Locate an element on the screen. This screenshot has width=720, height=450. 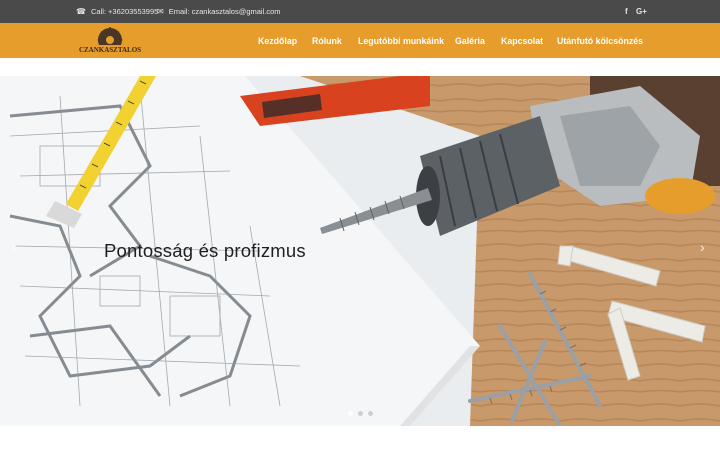
nav-item-kapcsolat: Kapcsolat is located at coordinates (522, 40).